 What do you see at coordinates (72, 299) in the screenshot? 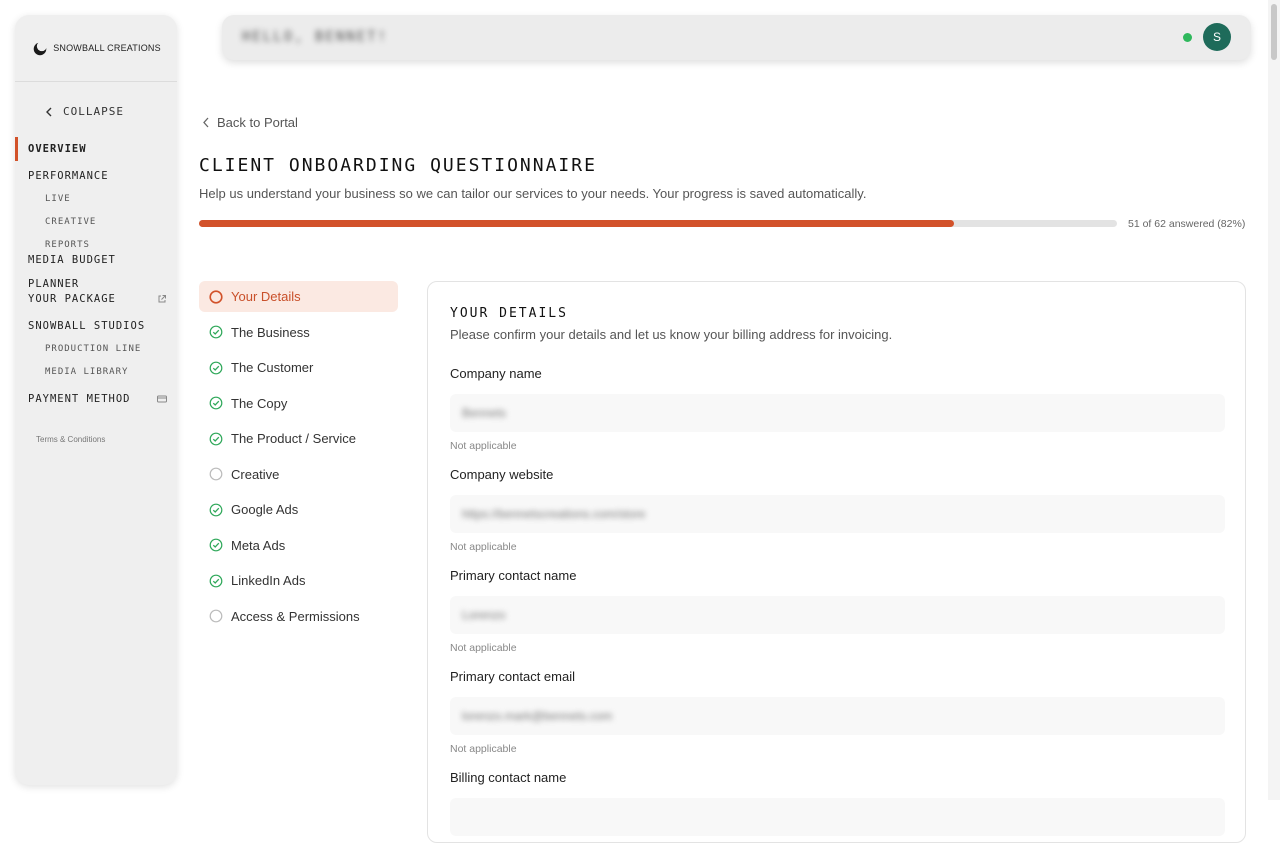
I see `sidebar-item-label: YOUR PACKAGE` at bounding box center [72, 299].